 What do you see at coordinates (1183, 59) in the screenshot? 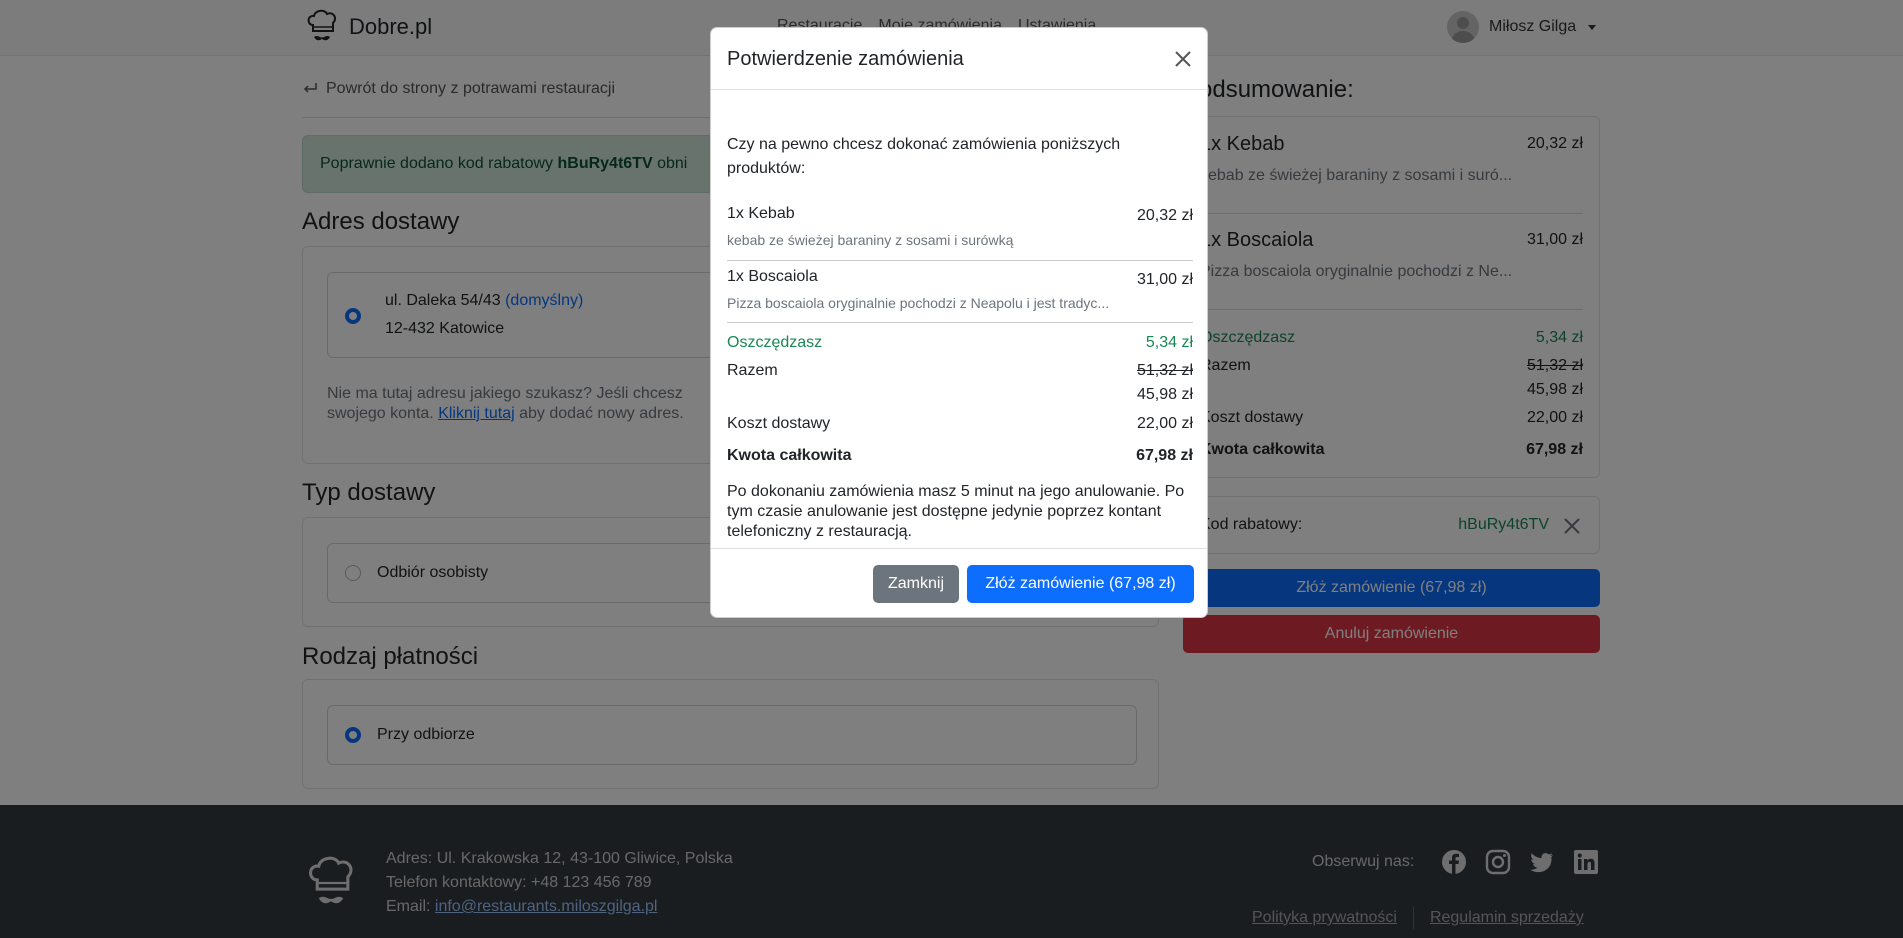
I see `close-icon` at bounding box center [1183, 59].